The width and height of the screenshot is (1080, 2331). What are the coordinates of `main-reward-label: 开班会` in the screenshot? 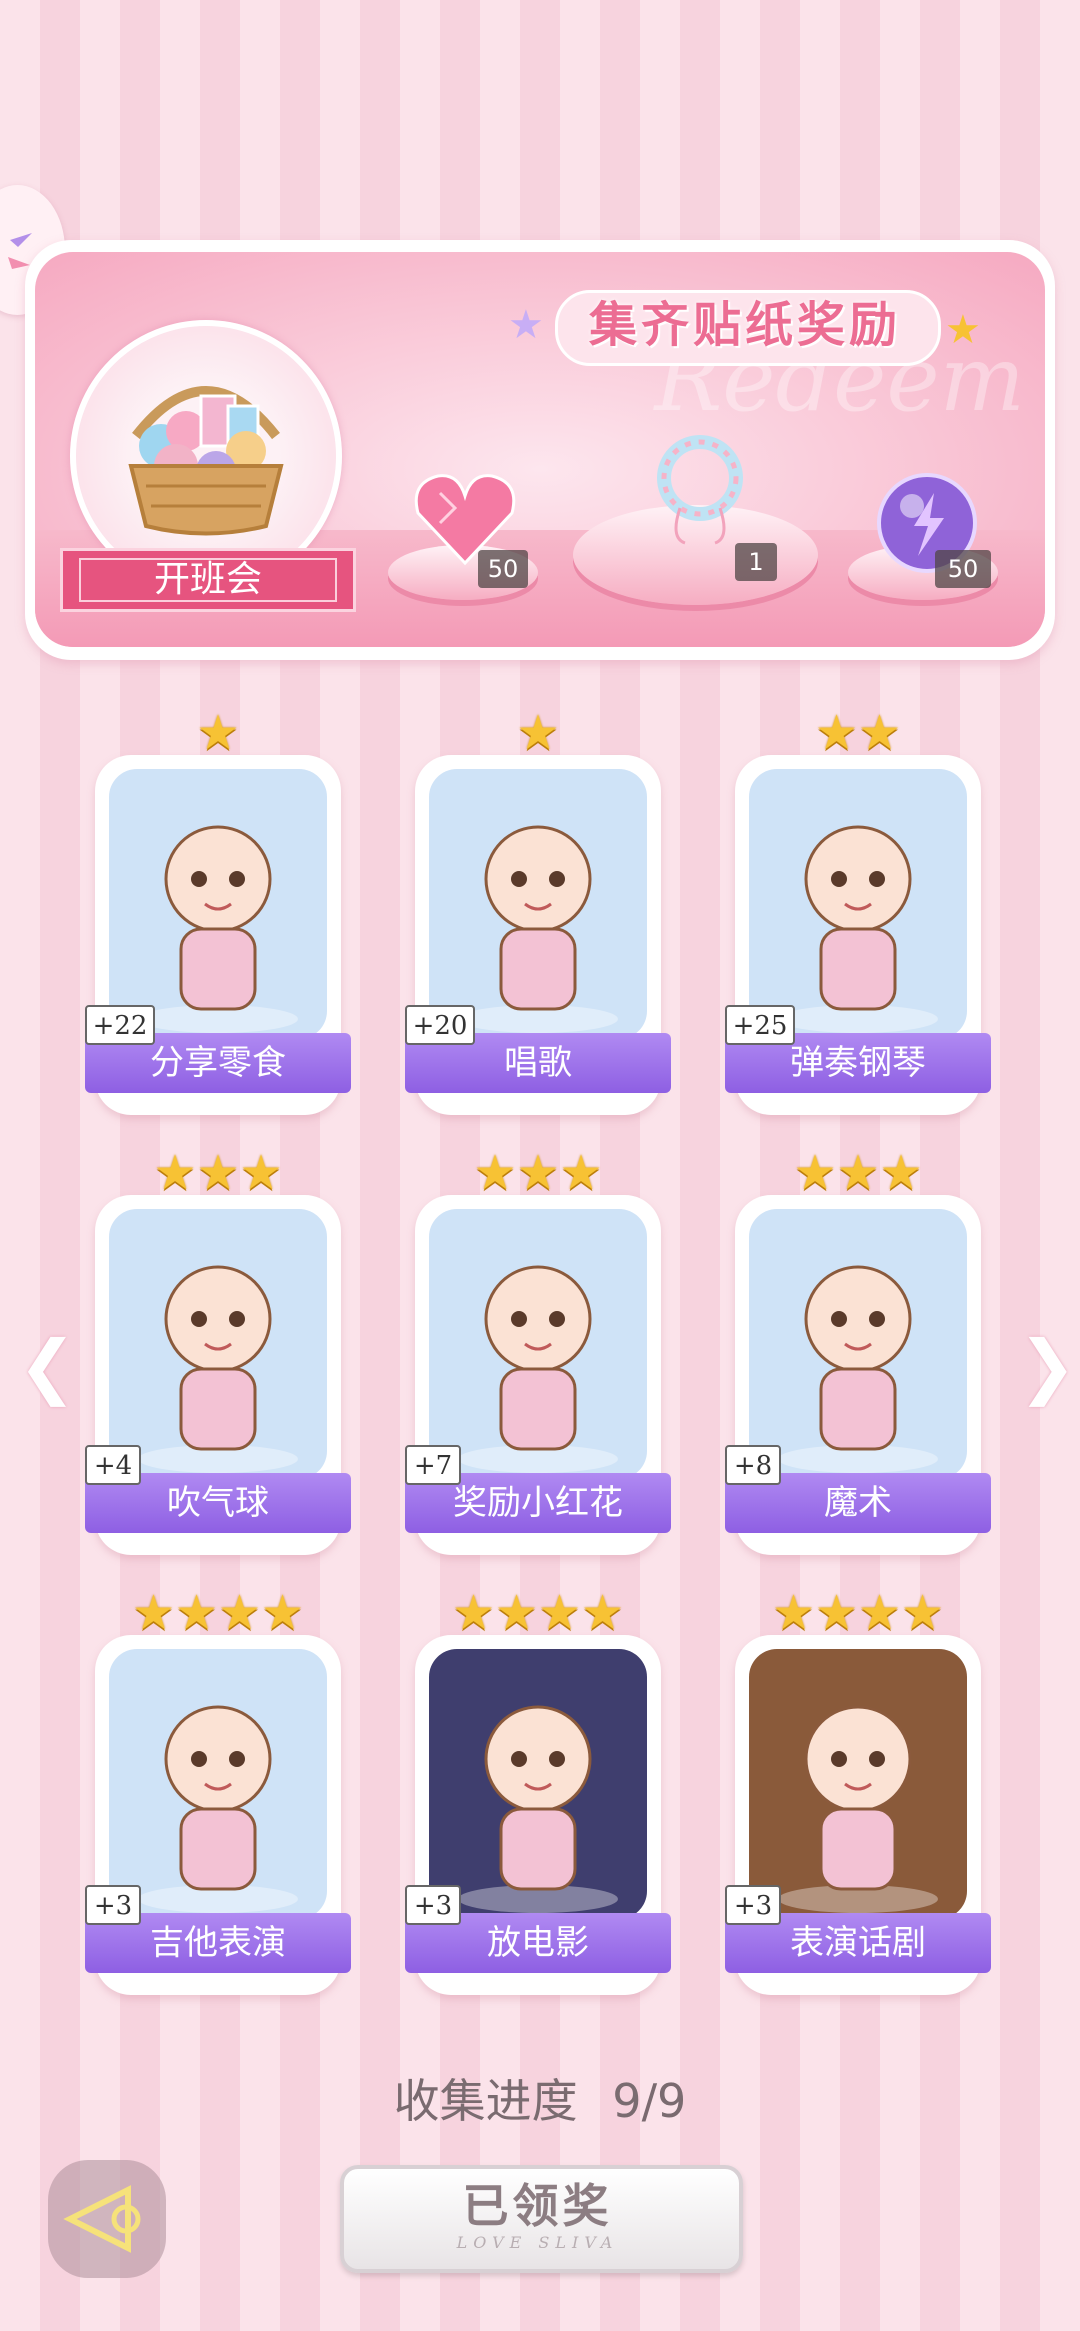 It's located at (207, 579).